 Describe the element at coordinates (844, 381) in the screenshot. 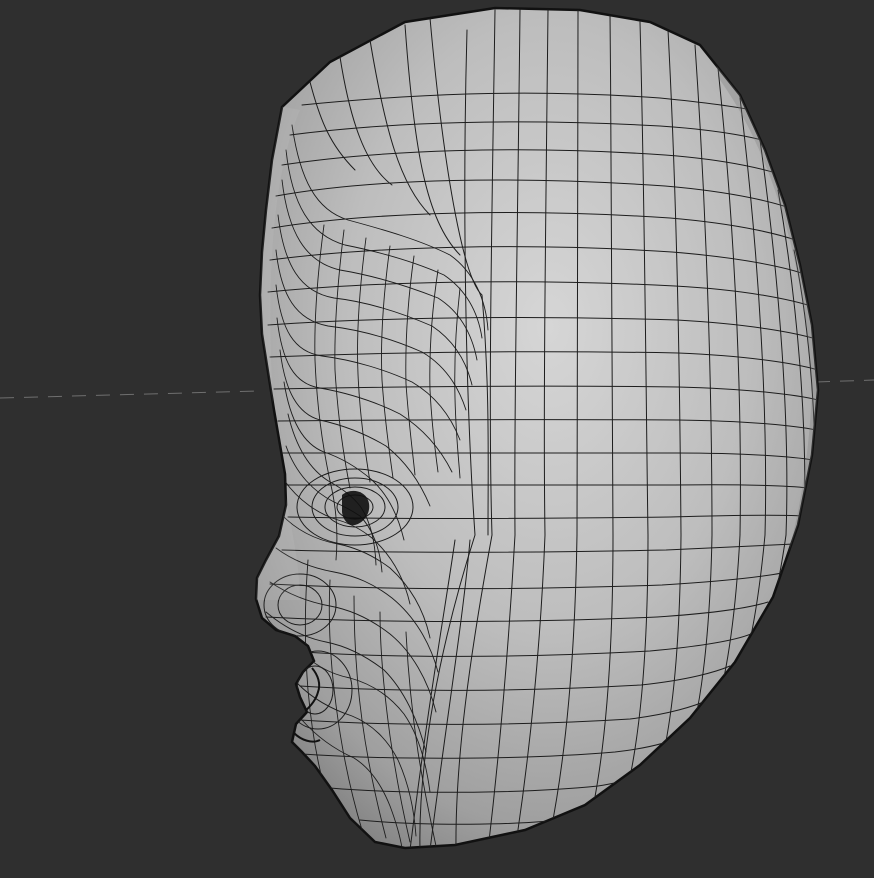

I see `ground-grid-line-right` at that location.